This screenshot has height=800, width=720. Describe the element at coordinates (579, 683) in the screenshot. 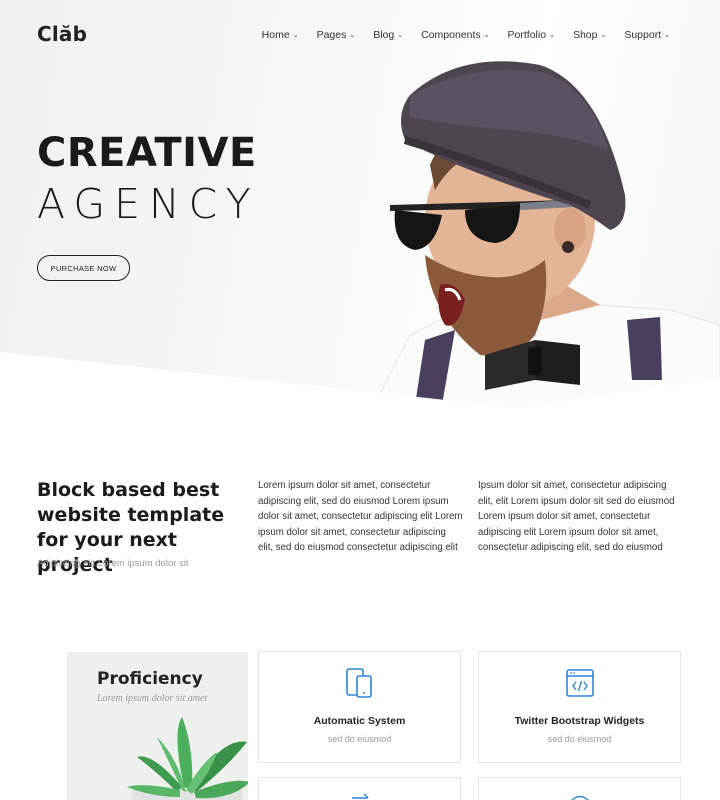

I see `code-window-icon` at that location.